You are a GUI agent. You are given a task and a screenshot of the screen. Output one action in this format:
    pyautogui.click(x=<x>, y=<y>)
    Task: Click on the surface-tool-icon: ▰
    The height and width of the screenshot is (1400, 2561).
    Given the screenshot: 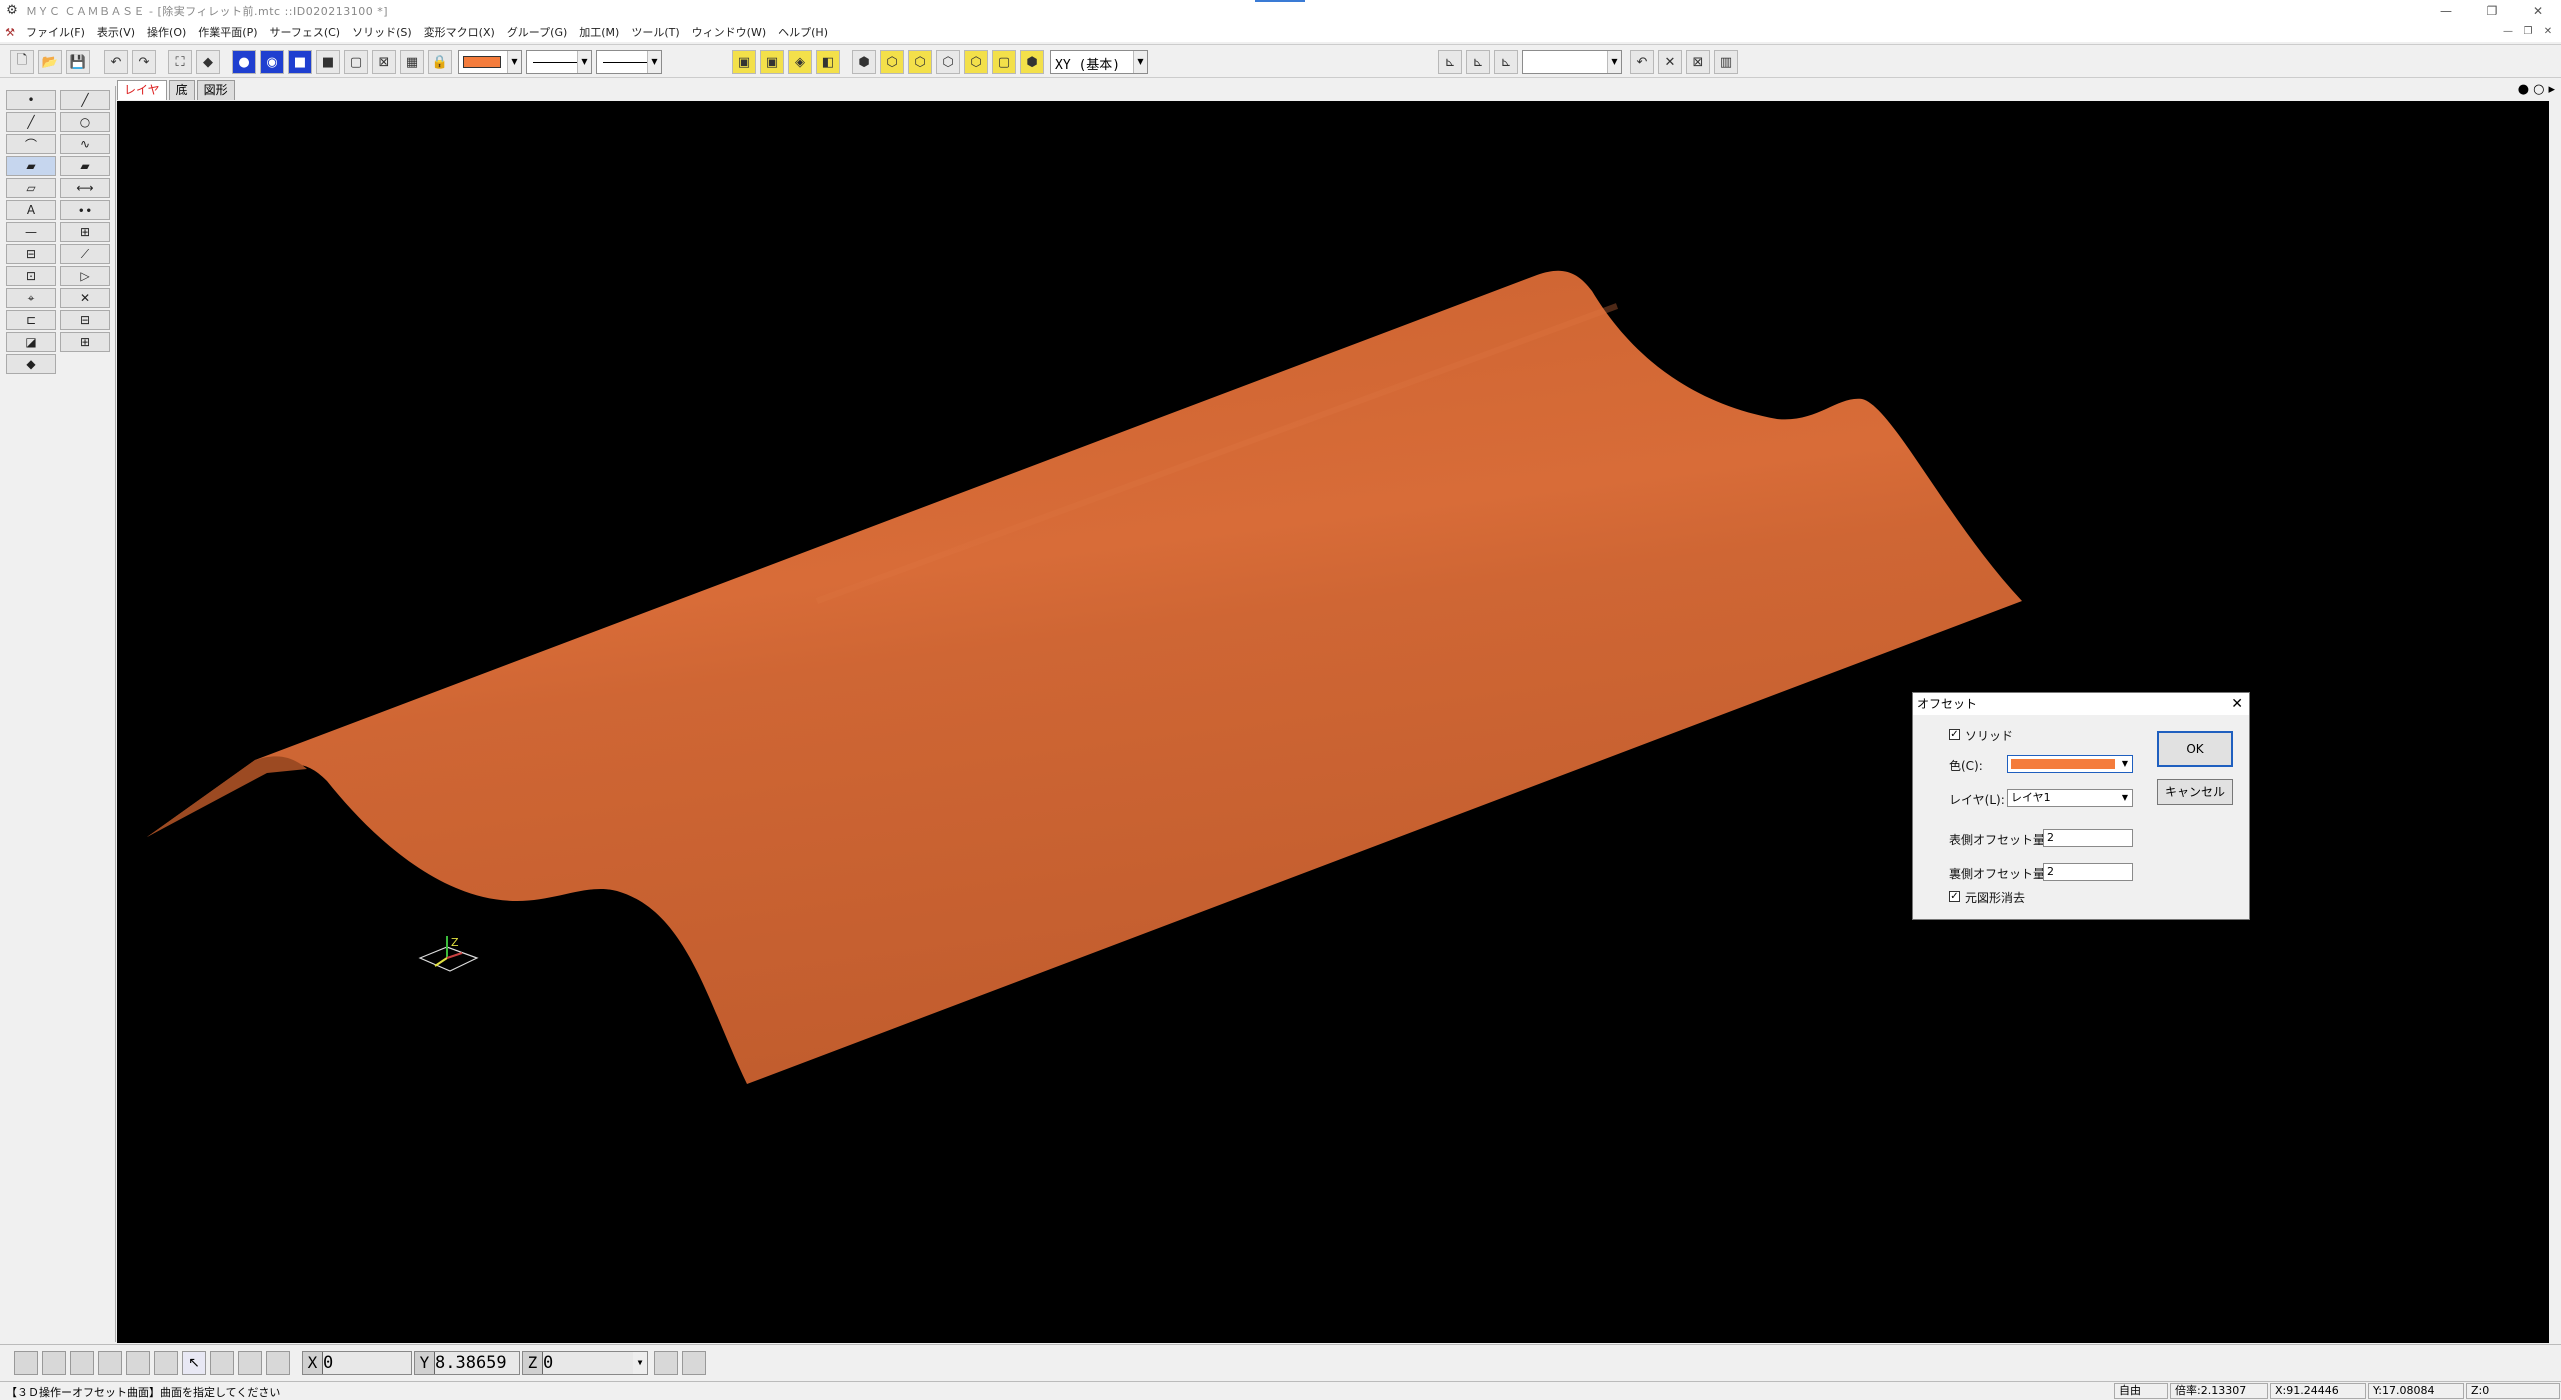 What is the action you would take?
    pyautogui.click(x=31, y=166)
    